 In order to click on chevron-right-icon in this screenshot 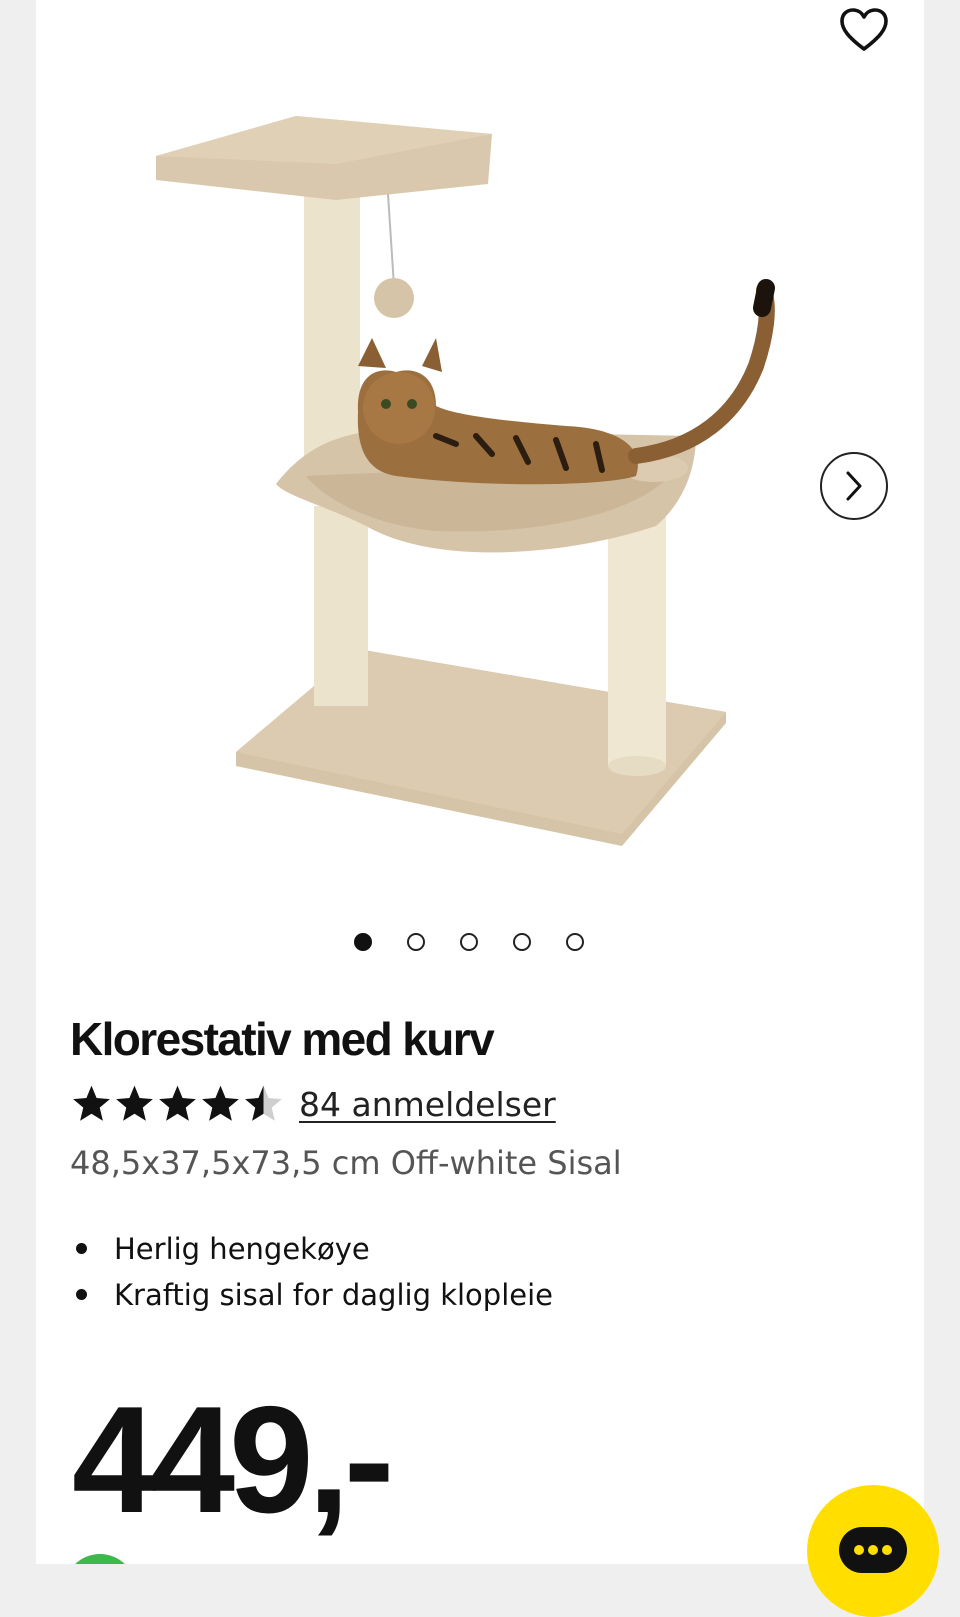, I will do `click(854, 486)`.